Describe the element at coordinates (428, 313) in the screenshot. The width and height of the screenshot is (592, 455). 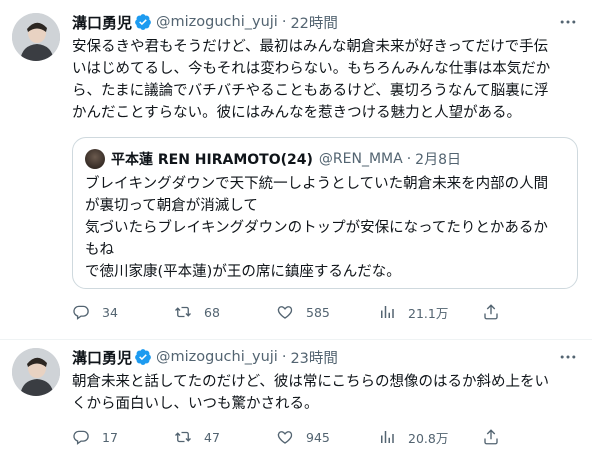
I see `view-count: 21.1万` at that location.